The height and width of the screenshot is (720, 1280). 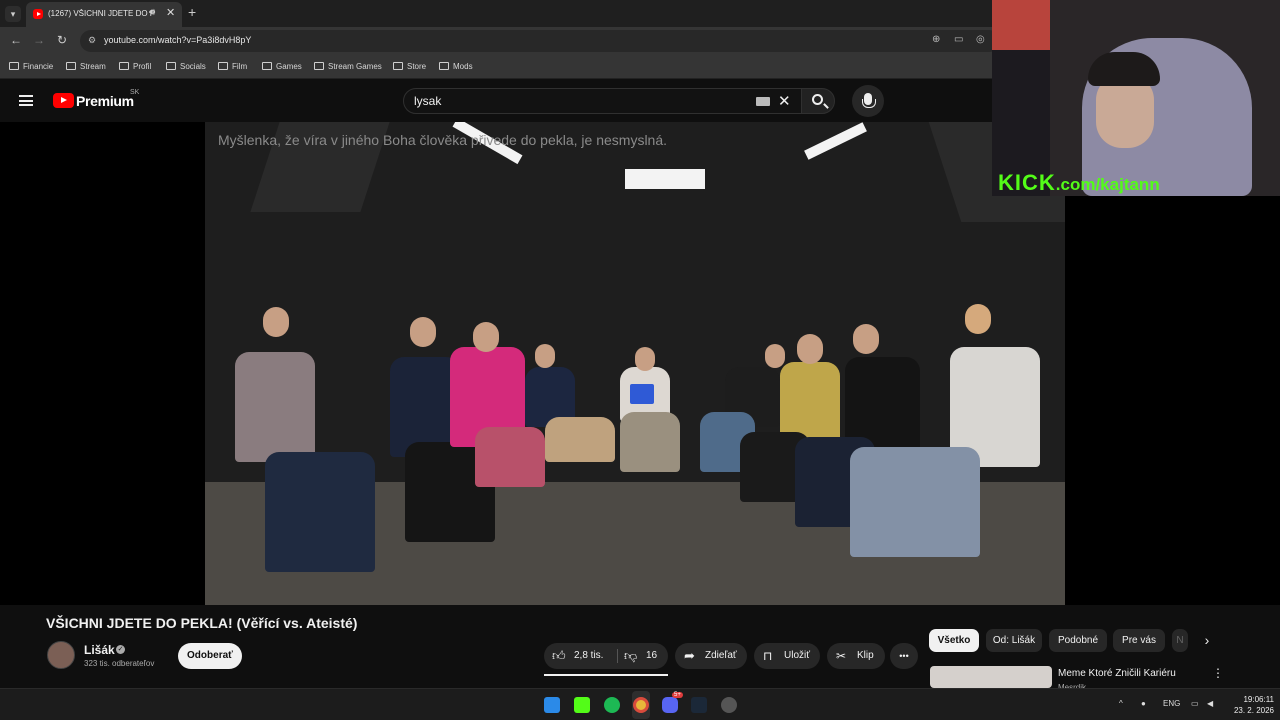 What do you see at coordinates (1014, 640) in the screenshot?
I see `chip-from-channel: Od: Lišák` at bounding box center [1014, 640].